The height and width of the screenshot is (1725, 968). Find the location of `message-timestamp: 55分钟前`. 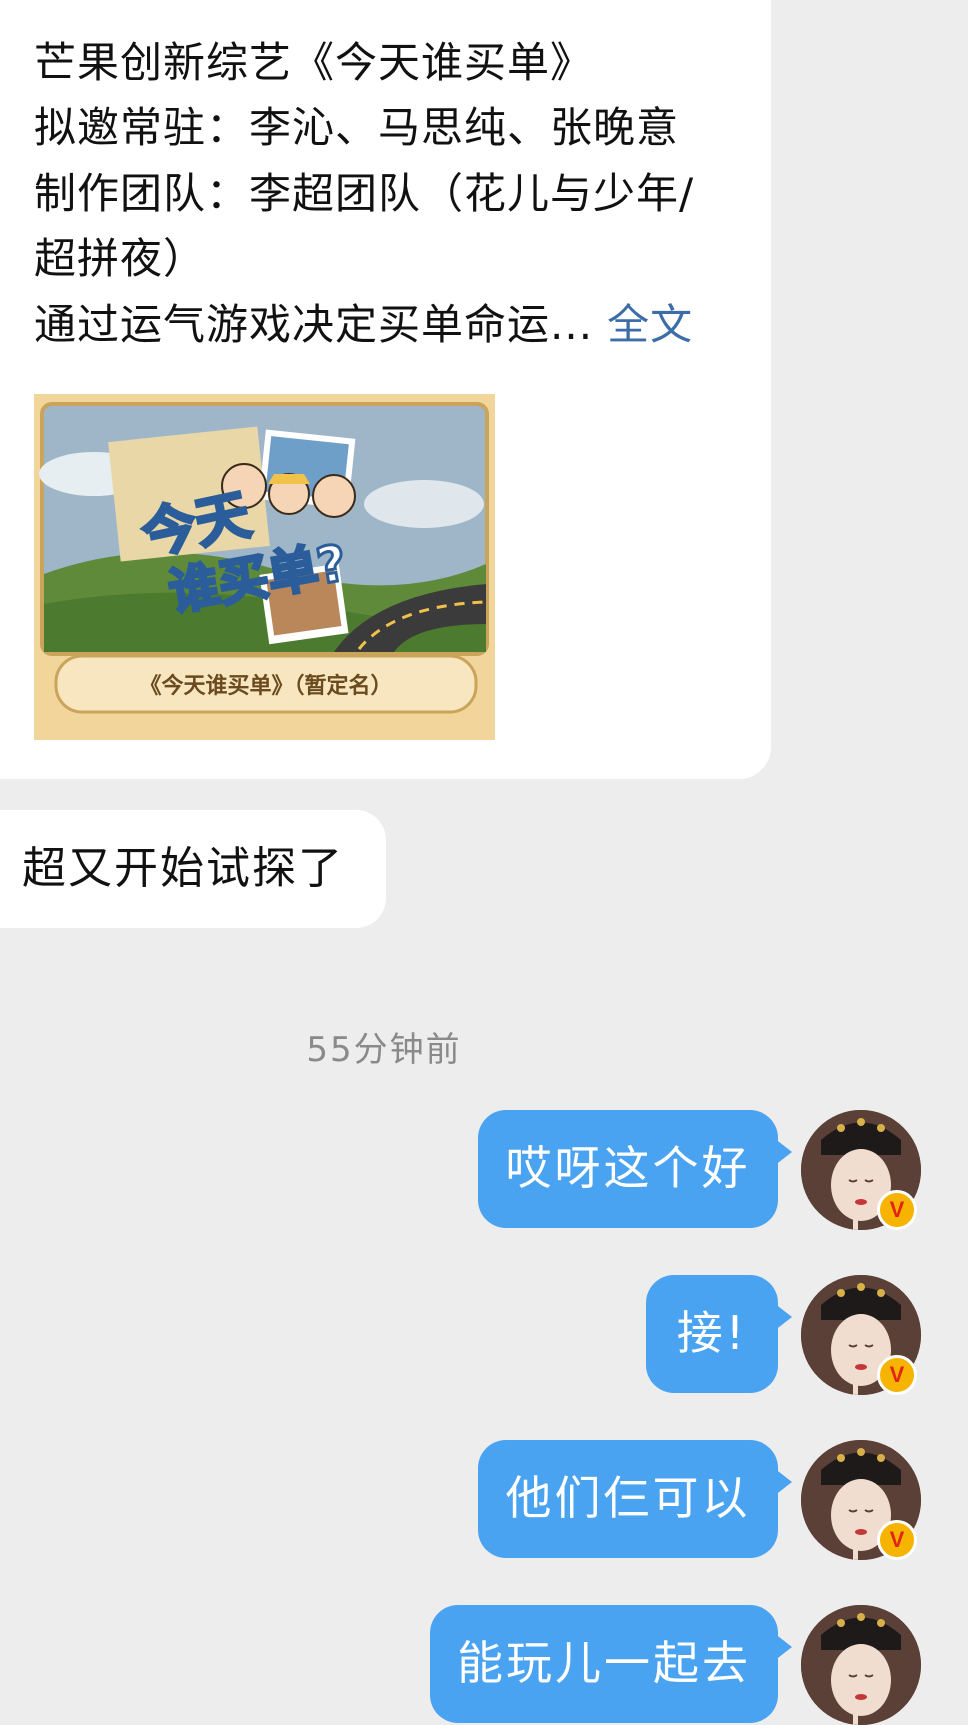

message-timestamp: 55分钟前 is located at coordinates (384, 1050).